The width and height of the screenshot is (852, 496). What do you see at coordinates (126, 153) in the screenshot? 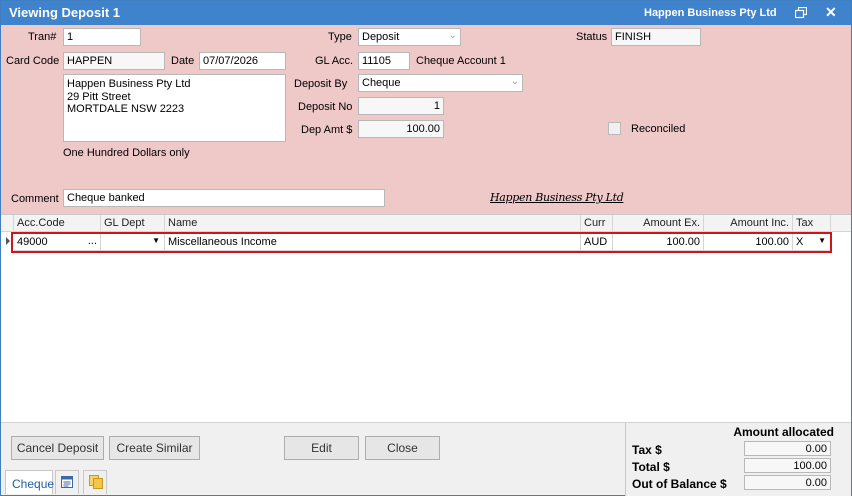
I see `amount-in-words: One Hundred Dollars only` at bounding box center [126, 153].